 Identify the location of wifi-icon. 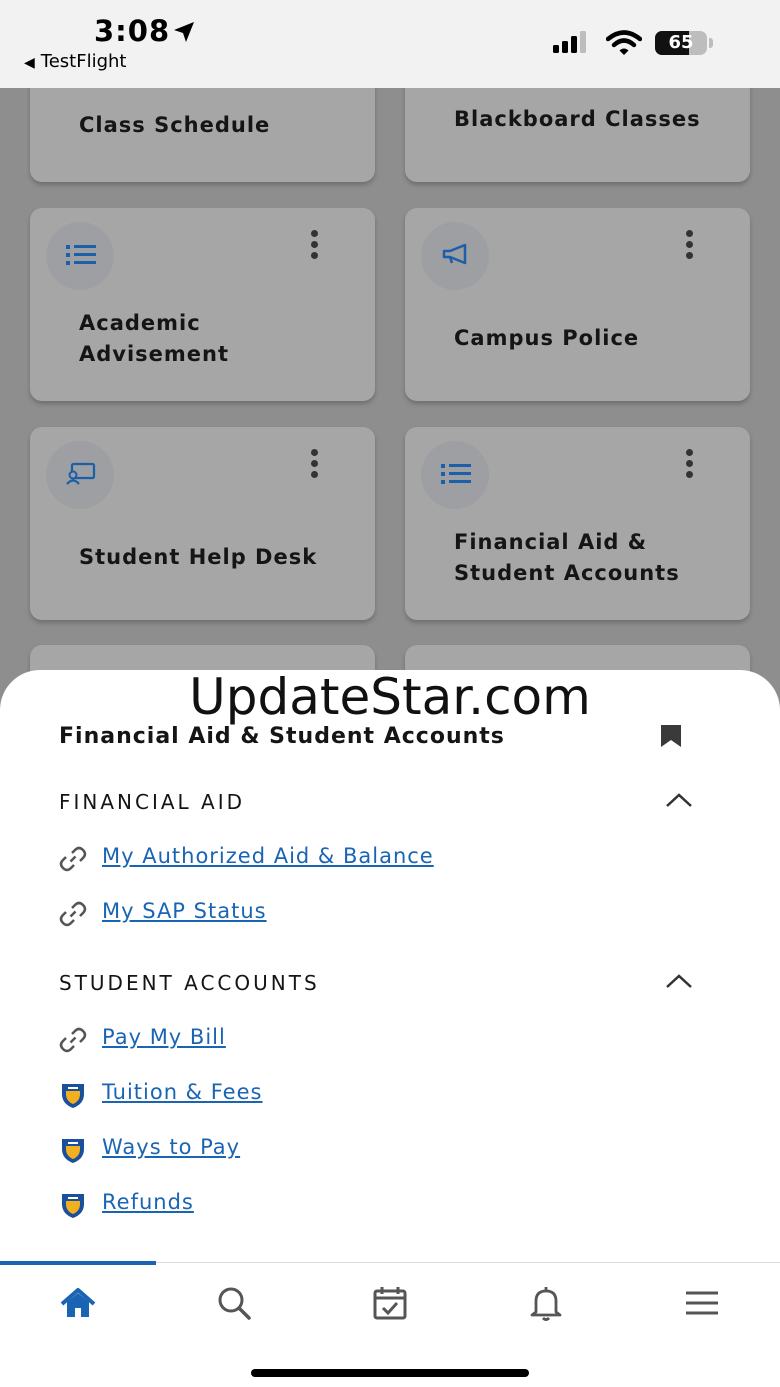
(624, 42).